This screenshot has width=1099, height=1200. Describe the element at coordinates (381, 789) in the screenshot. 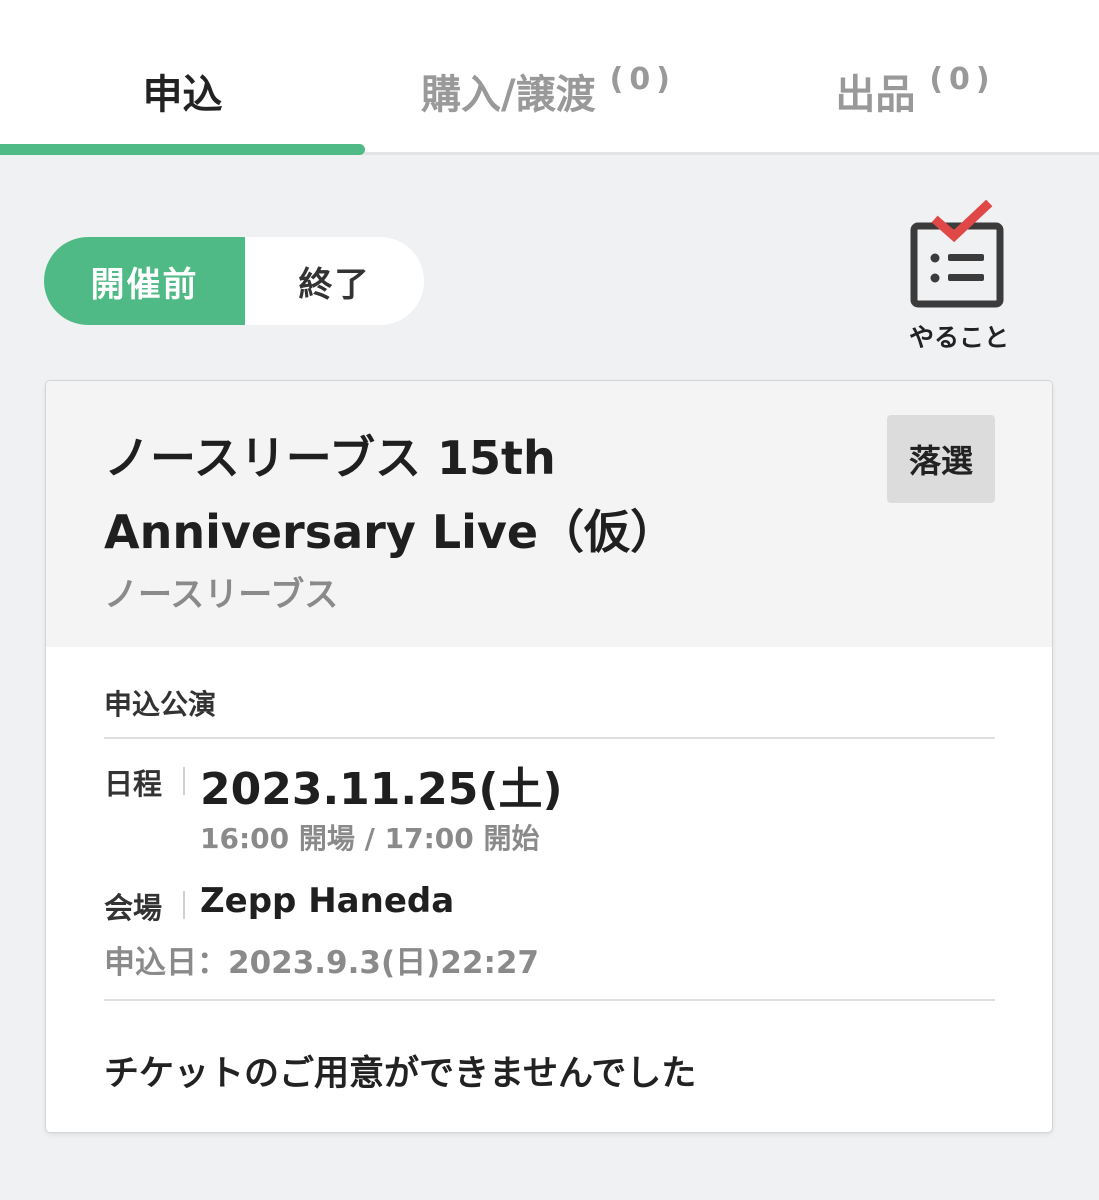

I see `performance-date: 2023.11.25(土)` at that location.